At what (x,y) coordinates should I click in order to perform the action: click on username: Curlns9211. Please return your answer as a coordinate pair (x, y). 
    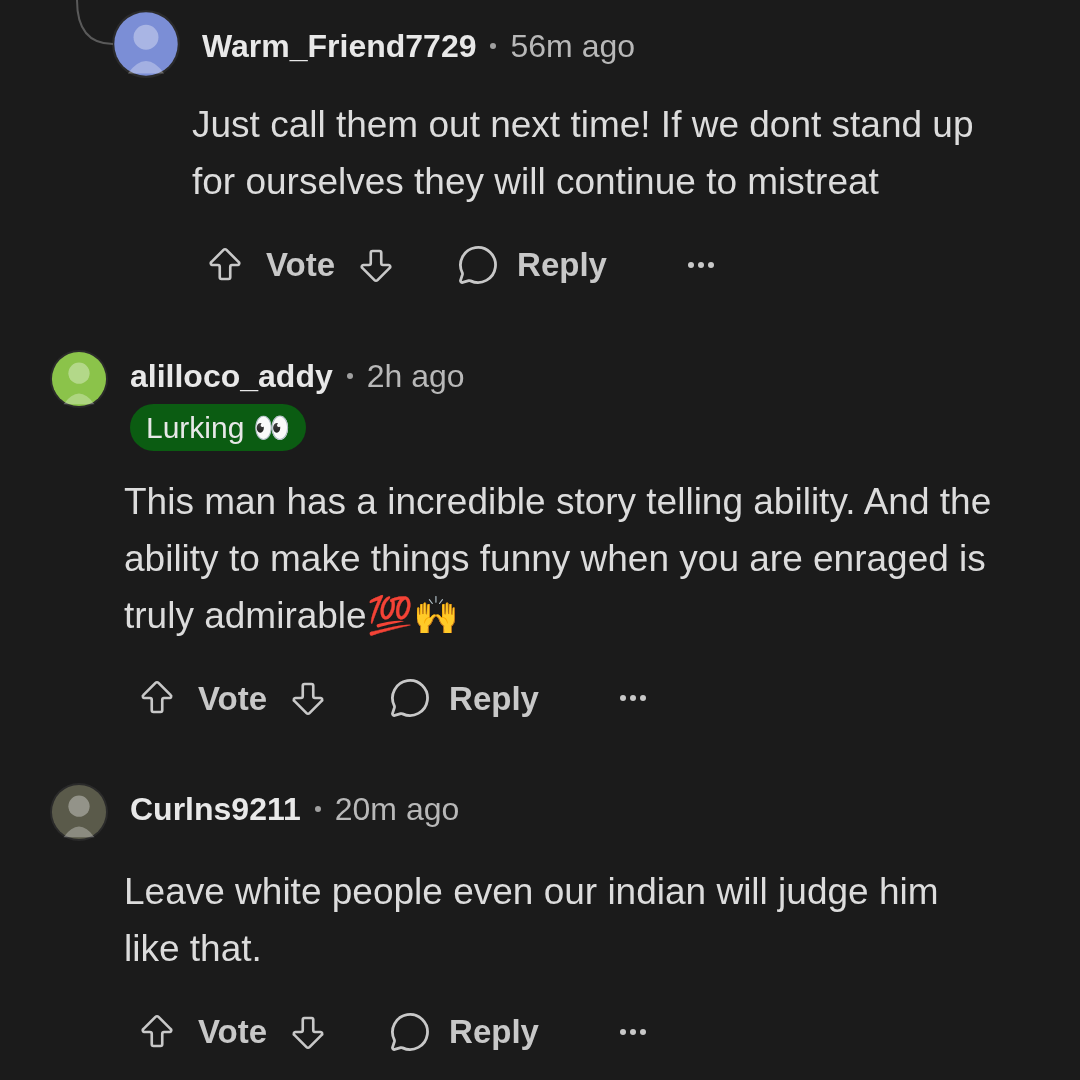
    Looking at the image, I should click on (215, 809).